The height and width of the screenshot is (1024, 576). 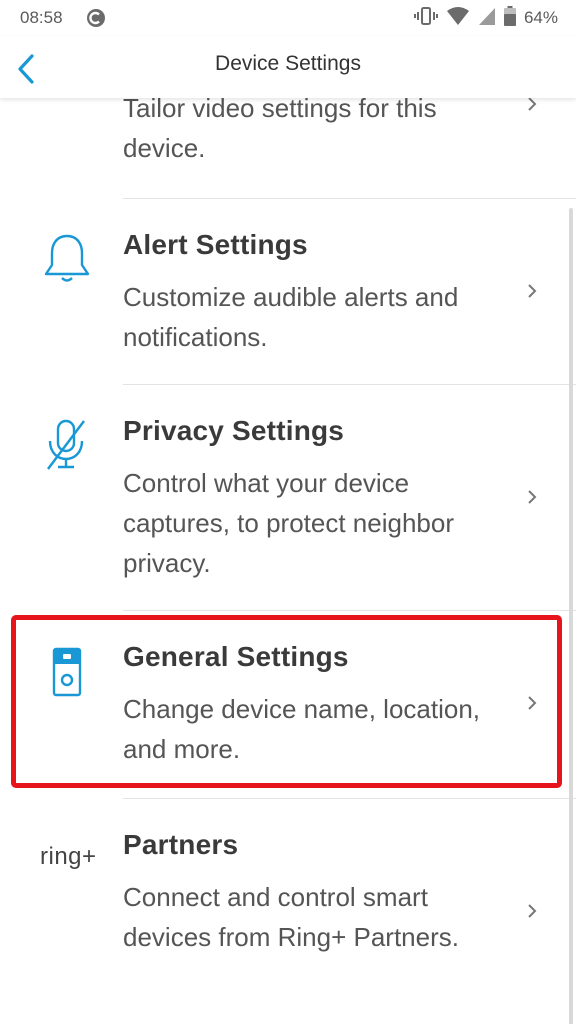 I want to click on ring-c-icon, so click(x=96, y=18).